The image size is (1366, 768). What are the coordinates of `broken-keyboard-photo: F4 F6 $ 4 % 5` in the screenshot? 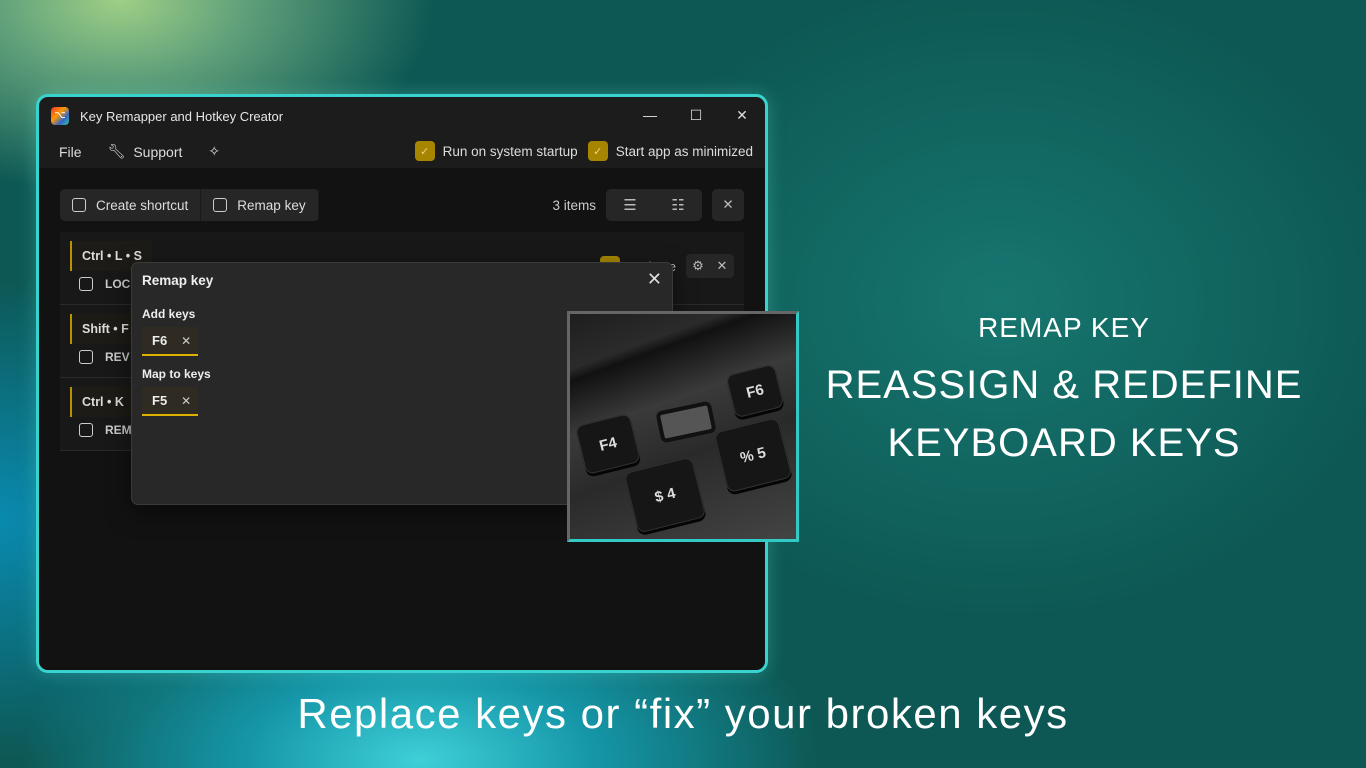 It's located at (683, 426).